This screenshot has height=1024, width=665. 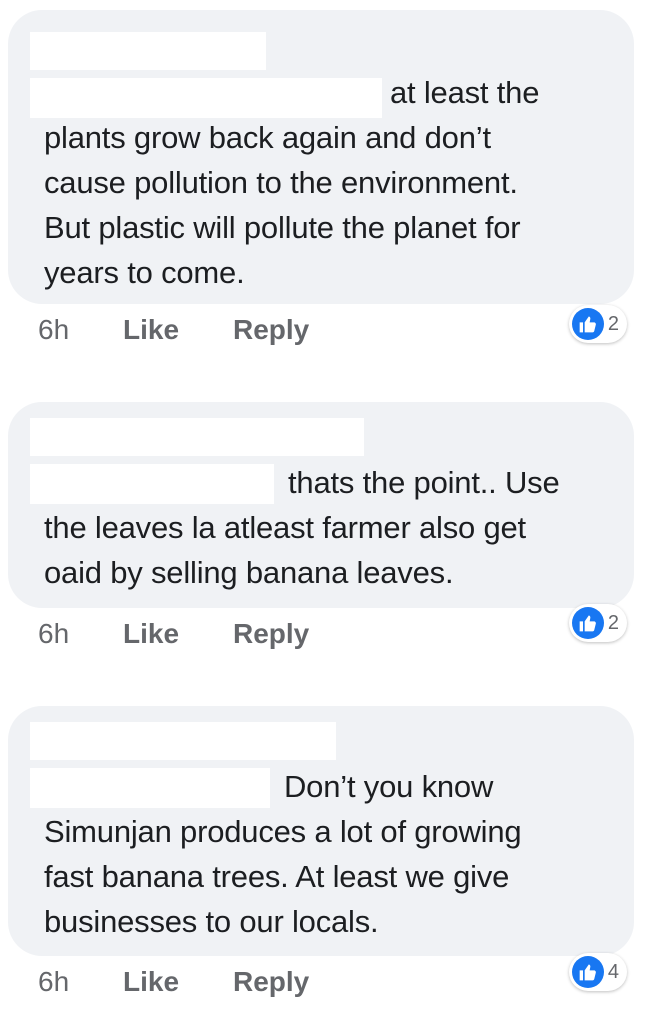 I want to click on comment-line: fast banana trees. At least we give, so click(x=277, y=876).